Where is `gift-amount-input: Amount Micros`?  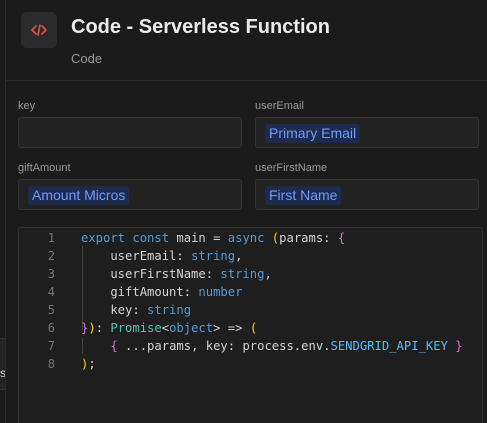
gift-amount-input: Amount Micros is located at coordinates (130, 194).